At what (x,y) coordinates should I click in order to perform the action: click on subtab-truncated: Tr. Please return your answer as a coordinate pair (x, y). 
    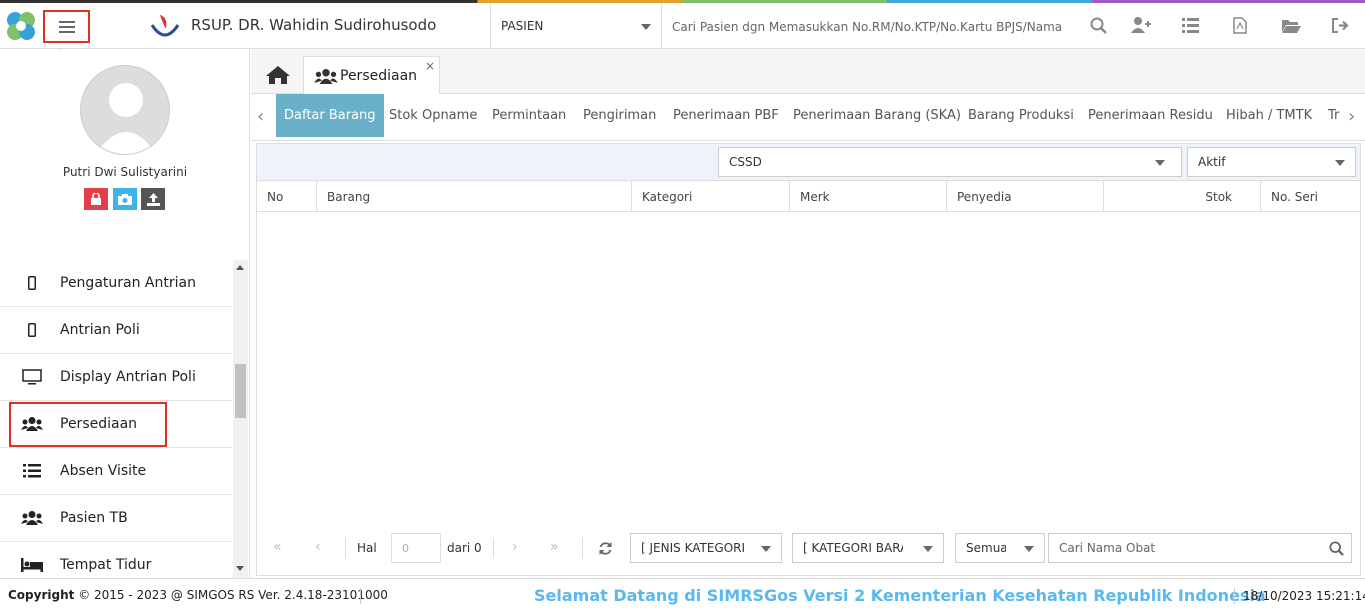
    Looking at the image, I should click on (1338, 115).